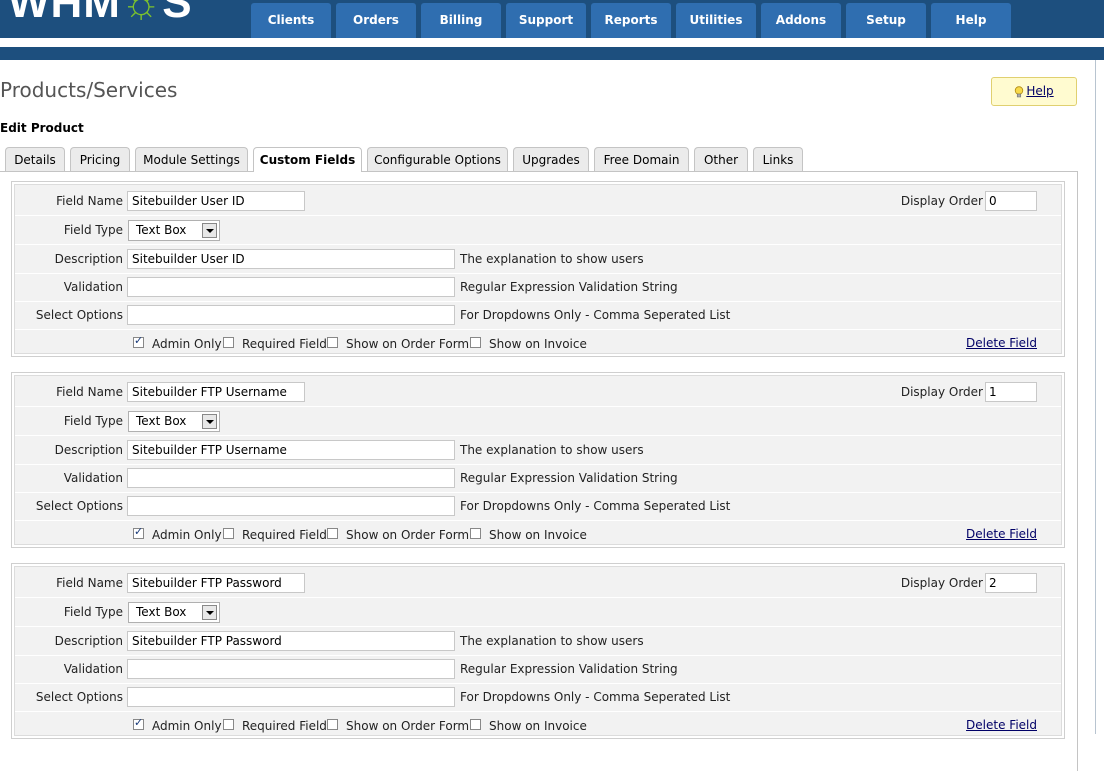 The width and height of the screenshot is (1104, 771). What do you see at coordinates (631, 20) in the screenshot?
I see `nav-reports: Reports` at bounding box center [631, 20].